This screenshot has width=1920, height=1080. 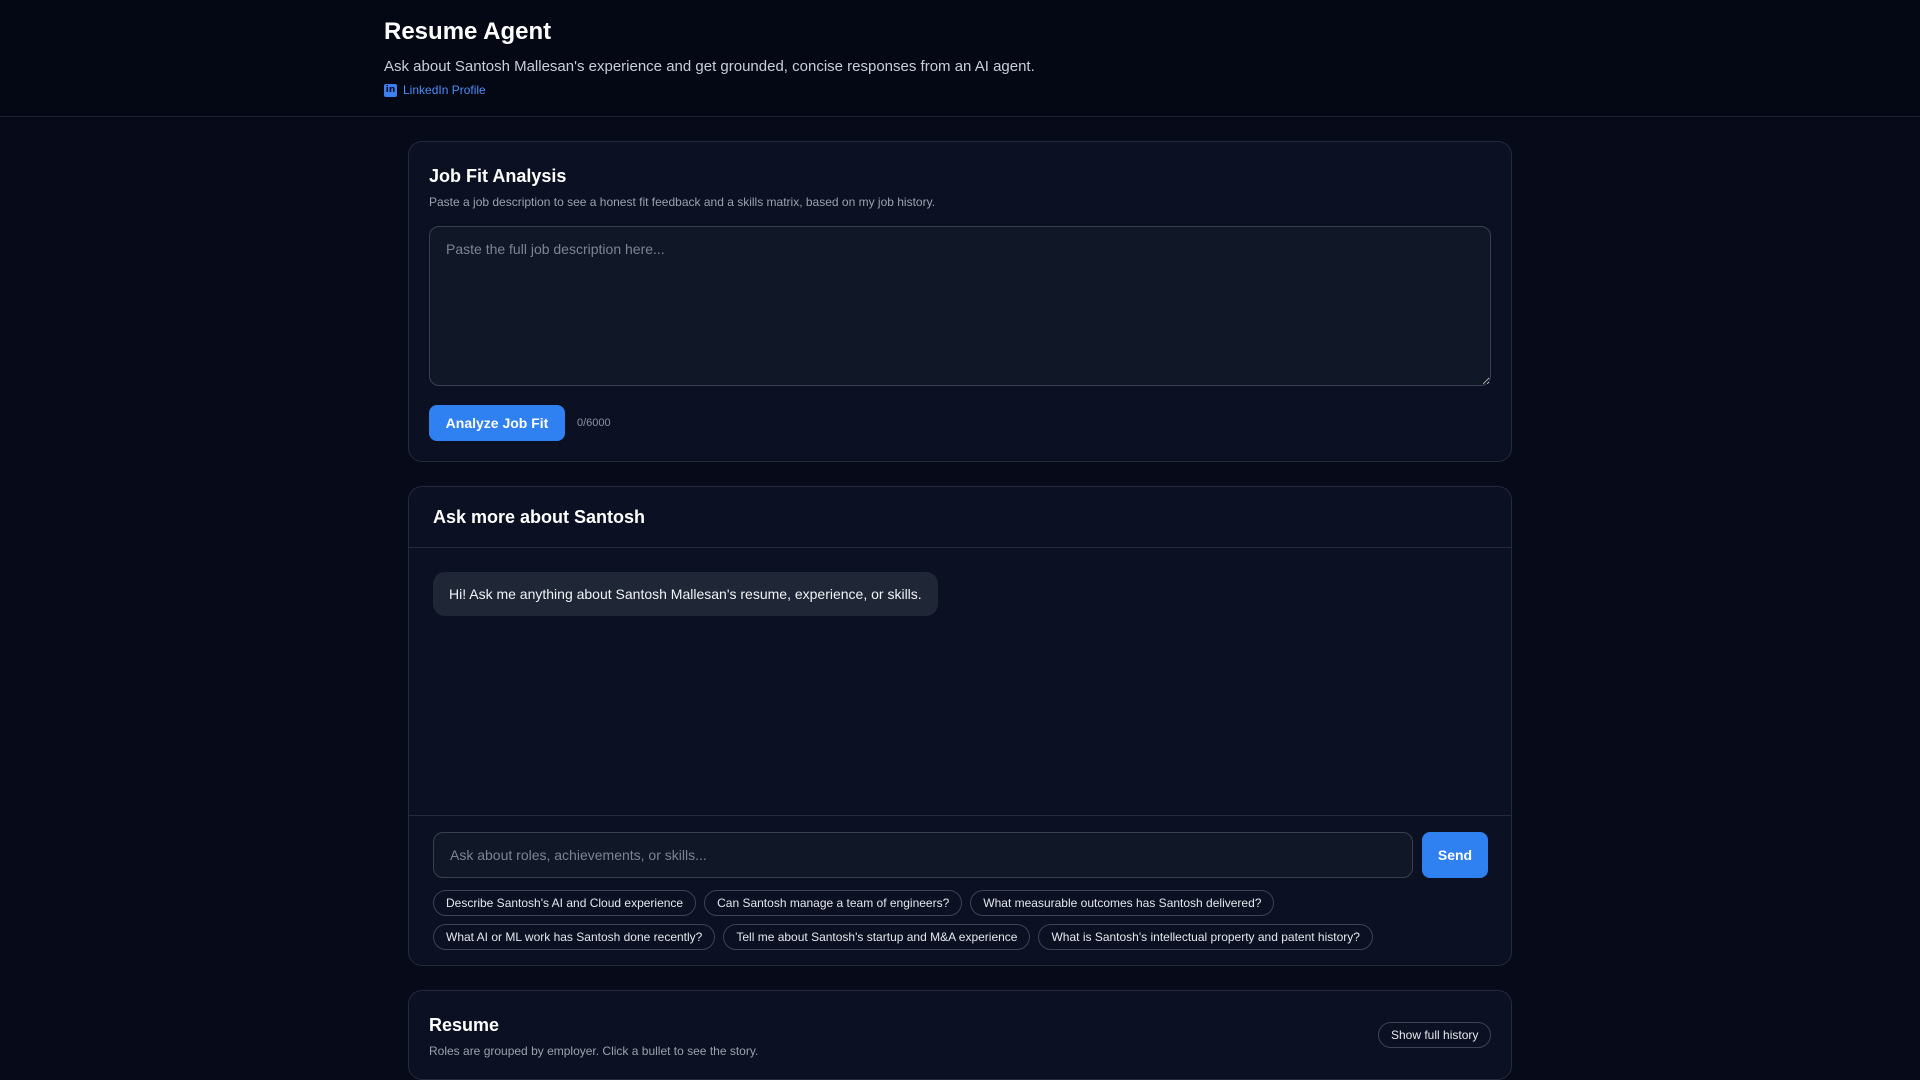 I want to click on linkedin-icon: in, so click(x=390, y=90).